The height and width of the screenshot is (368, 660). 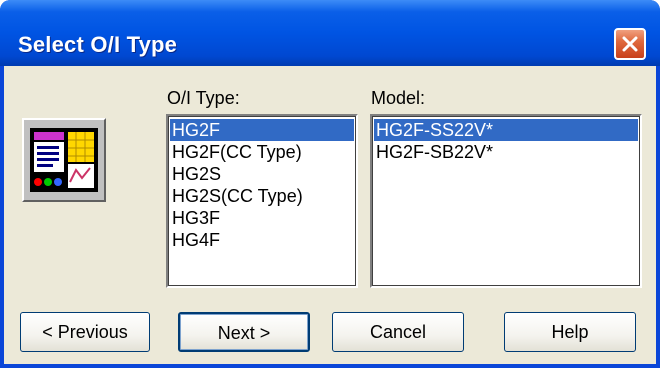 What do you see at coordinates (398, 332) in the screenshot?
I see `cancel-button: Cancel` at bounding box center [398, 332].